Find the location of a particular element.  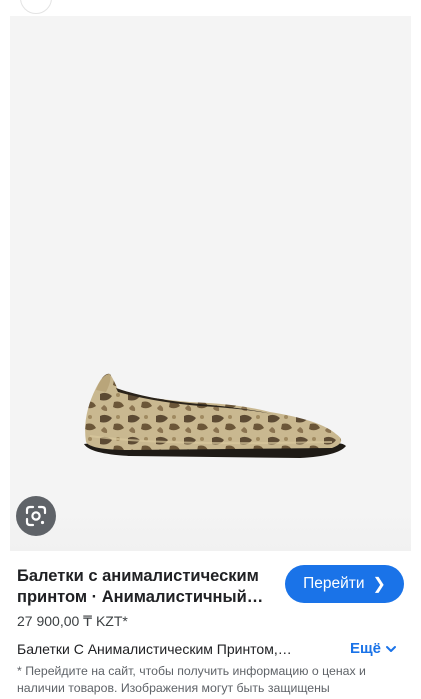

visit-site-button: Перейти ❯ is located at coordinates (344, 584).